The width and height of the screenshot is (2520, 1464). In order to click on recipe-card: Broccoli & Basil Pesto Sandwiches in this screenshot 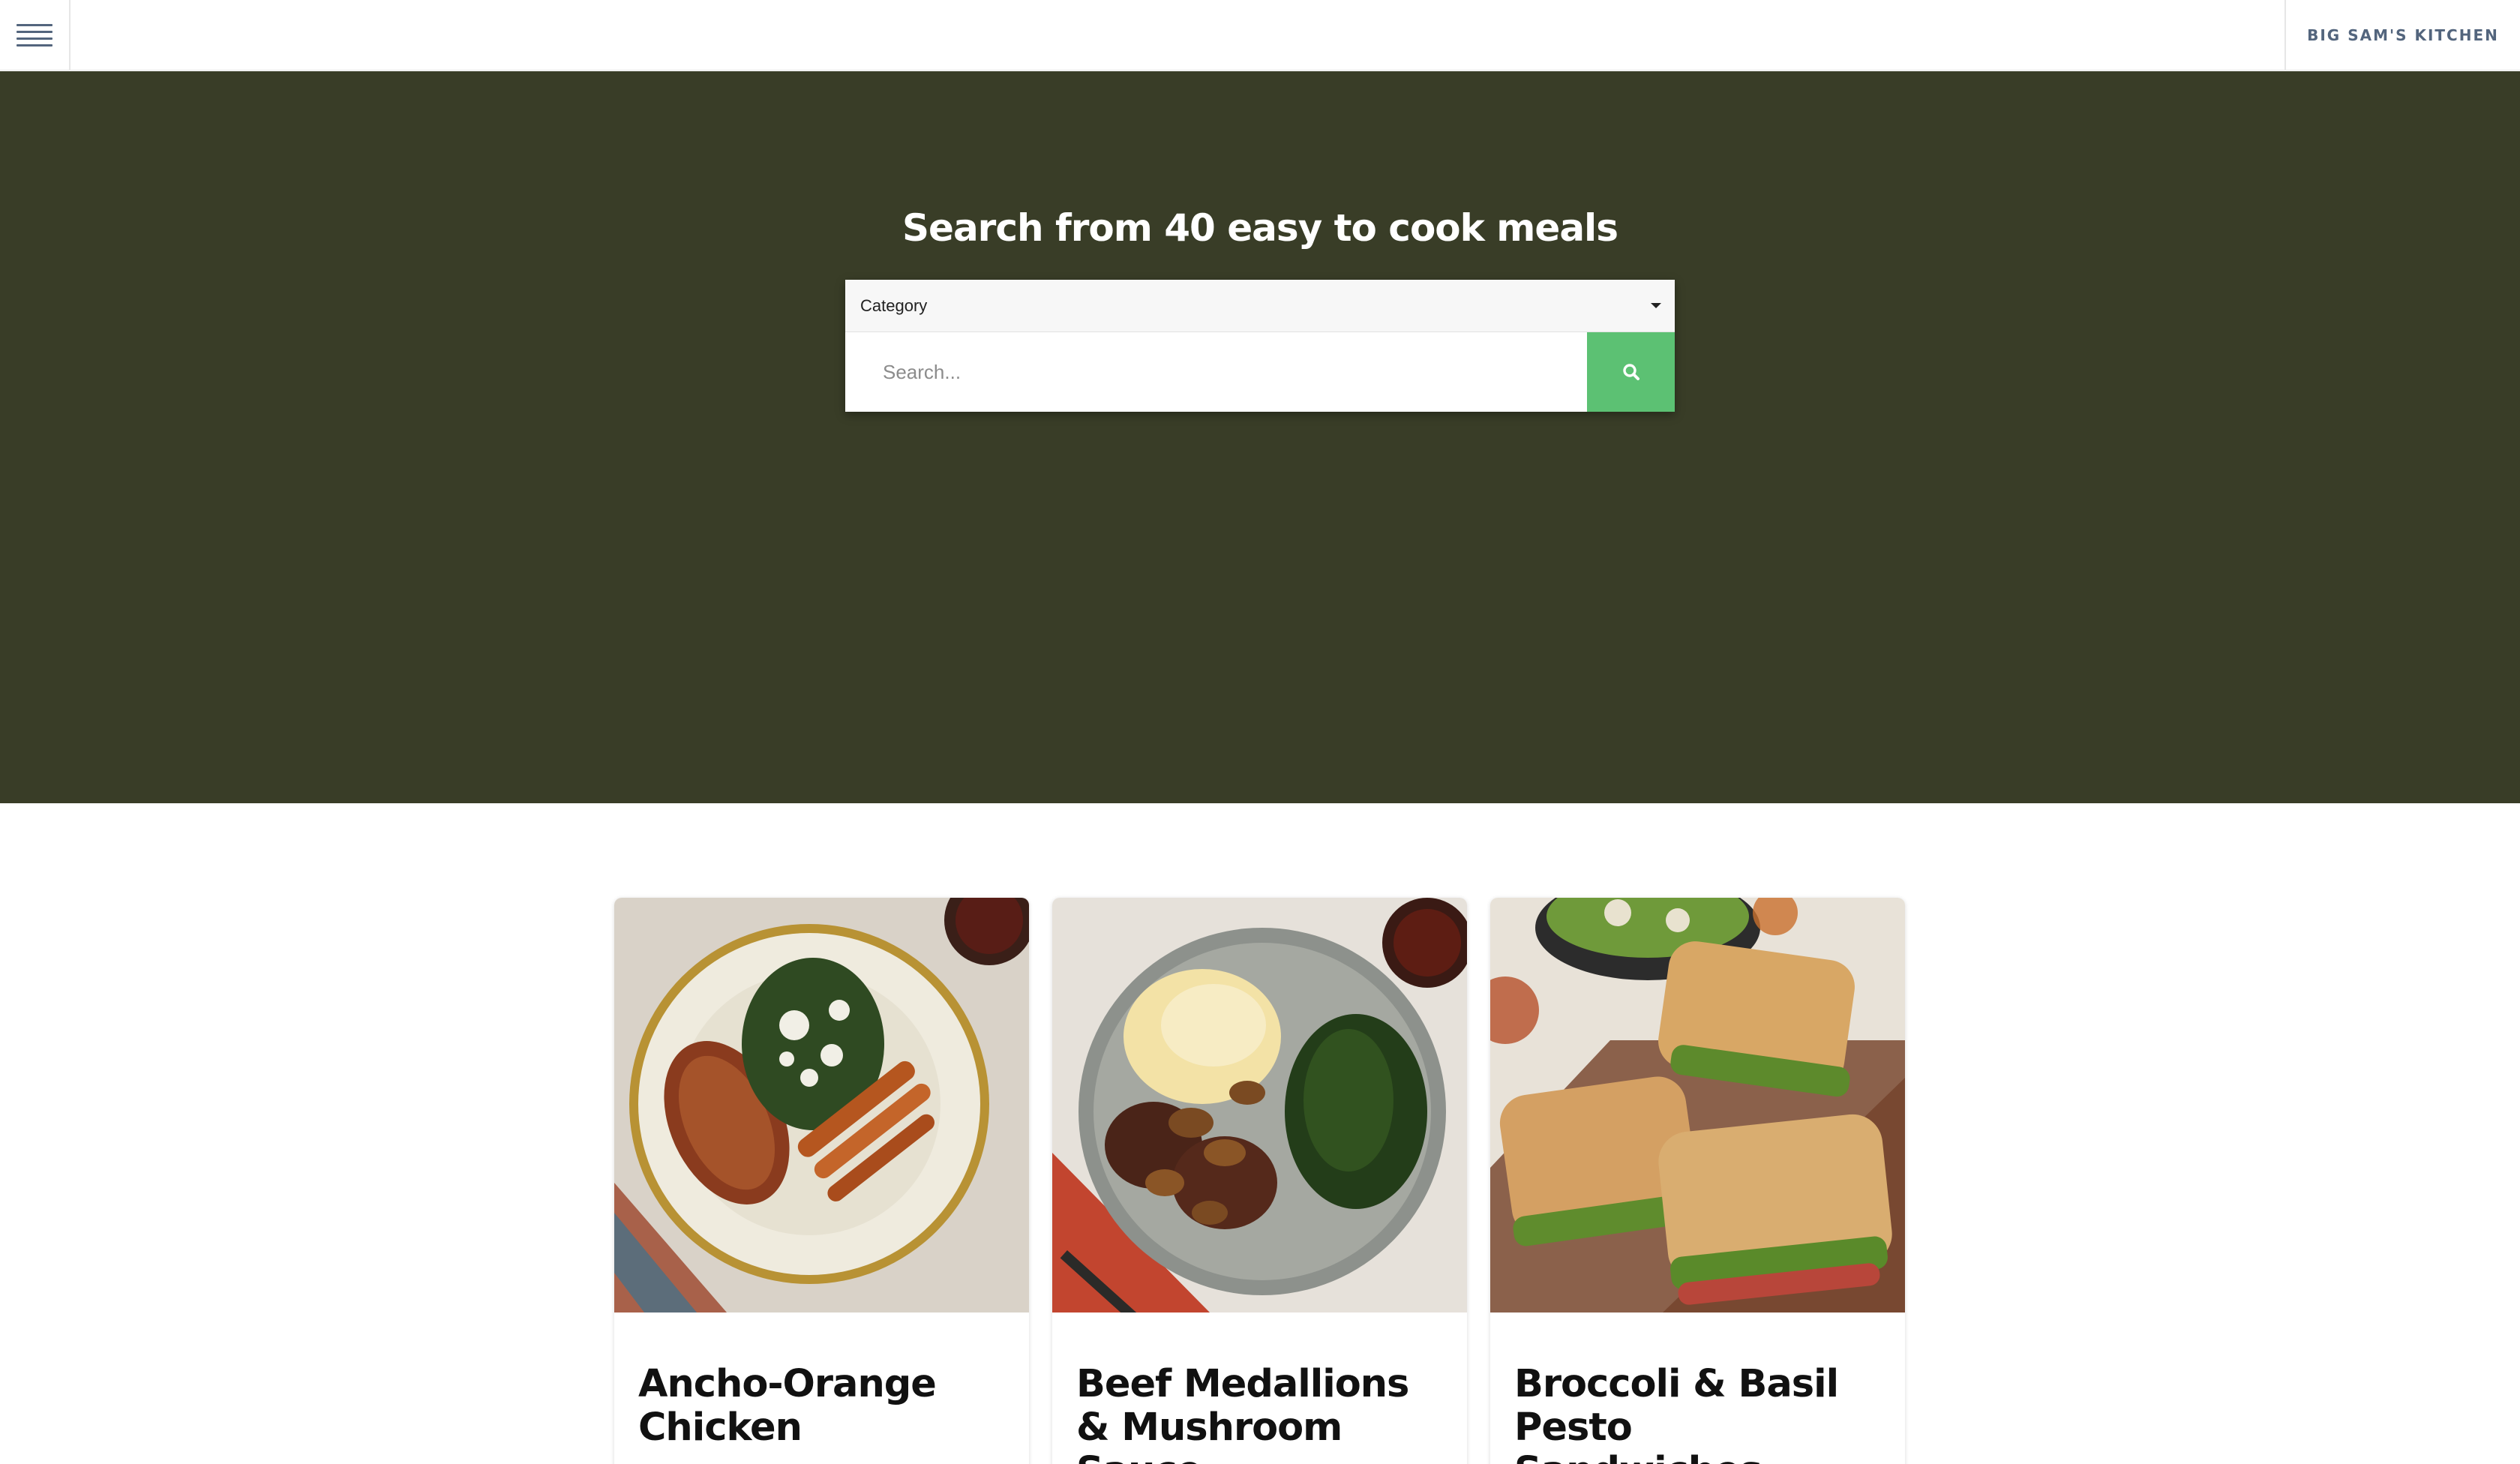, I will do `click(1697, 1181)`.